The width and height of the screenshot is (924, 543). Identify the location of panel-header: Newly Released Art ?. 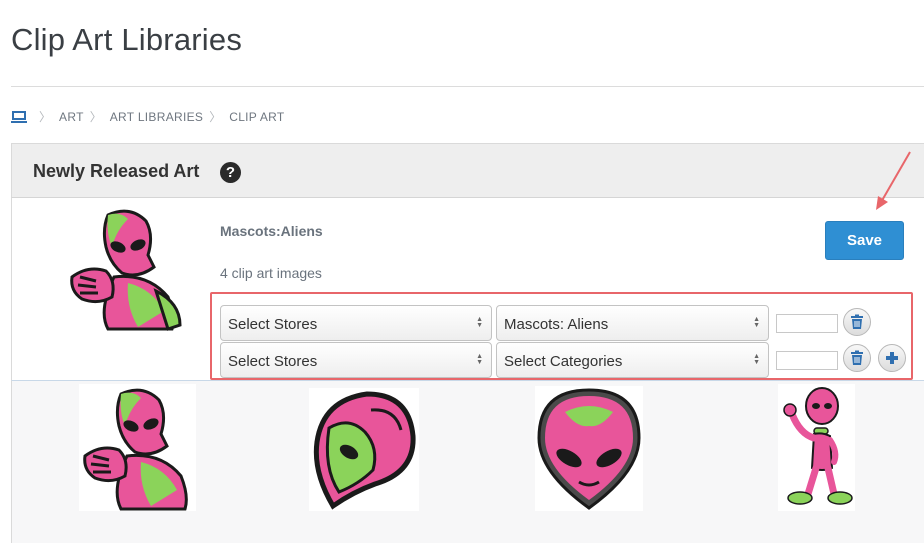
(467, 170).